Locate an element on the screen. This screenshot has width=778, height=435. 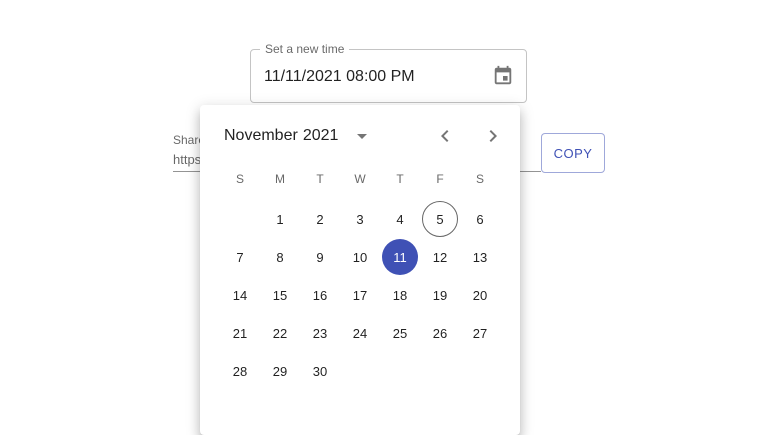
day-button: 25 is located at coordinates (400, 333).